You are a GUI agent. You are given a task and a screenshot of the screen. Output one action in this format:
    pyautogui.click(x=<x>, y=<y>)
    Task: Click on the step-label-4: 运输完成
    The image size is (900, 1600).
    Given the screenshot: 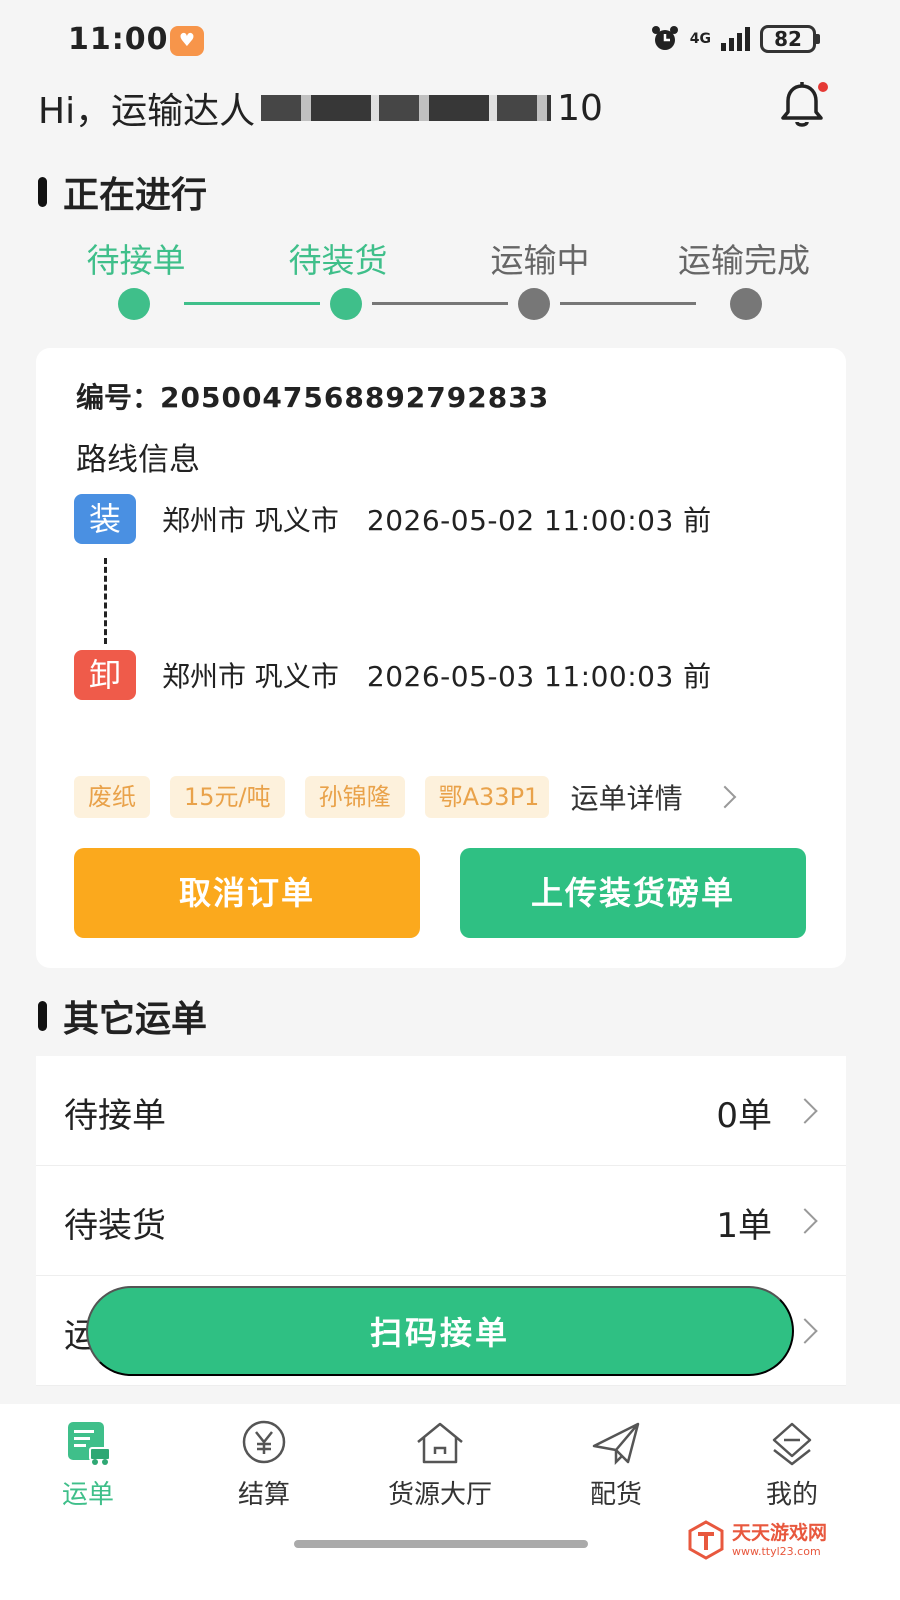 What is the action you would take?
    pyautogui.click(x=744, y=260)
    